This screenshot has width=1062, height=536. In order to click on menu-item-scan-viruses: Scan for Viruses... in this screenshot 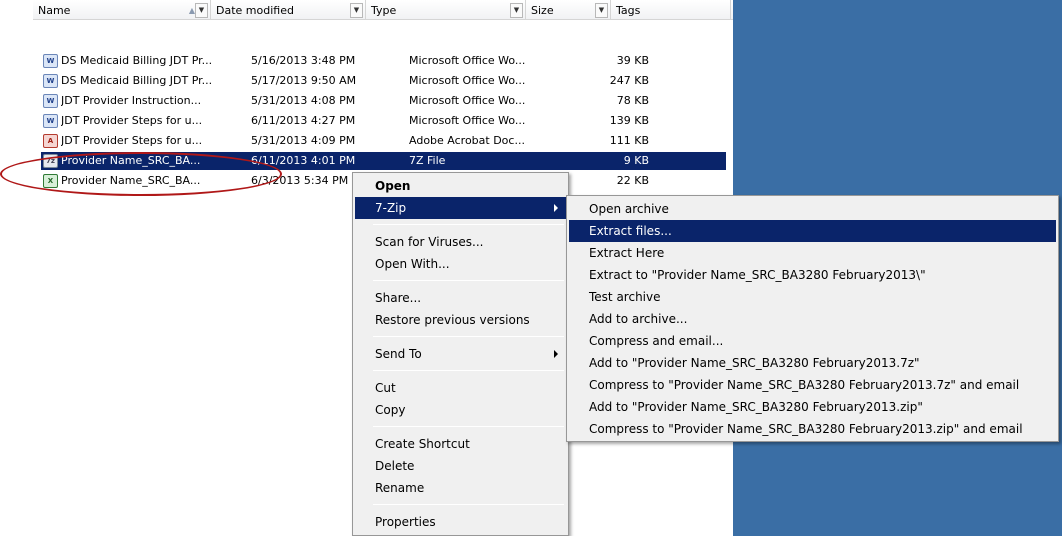, I will do `click(460, 242)`.